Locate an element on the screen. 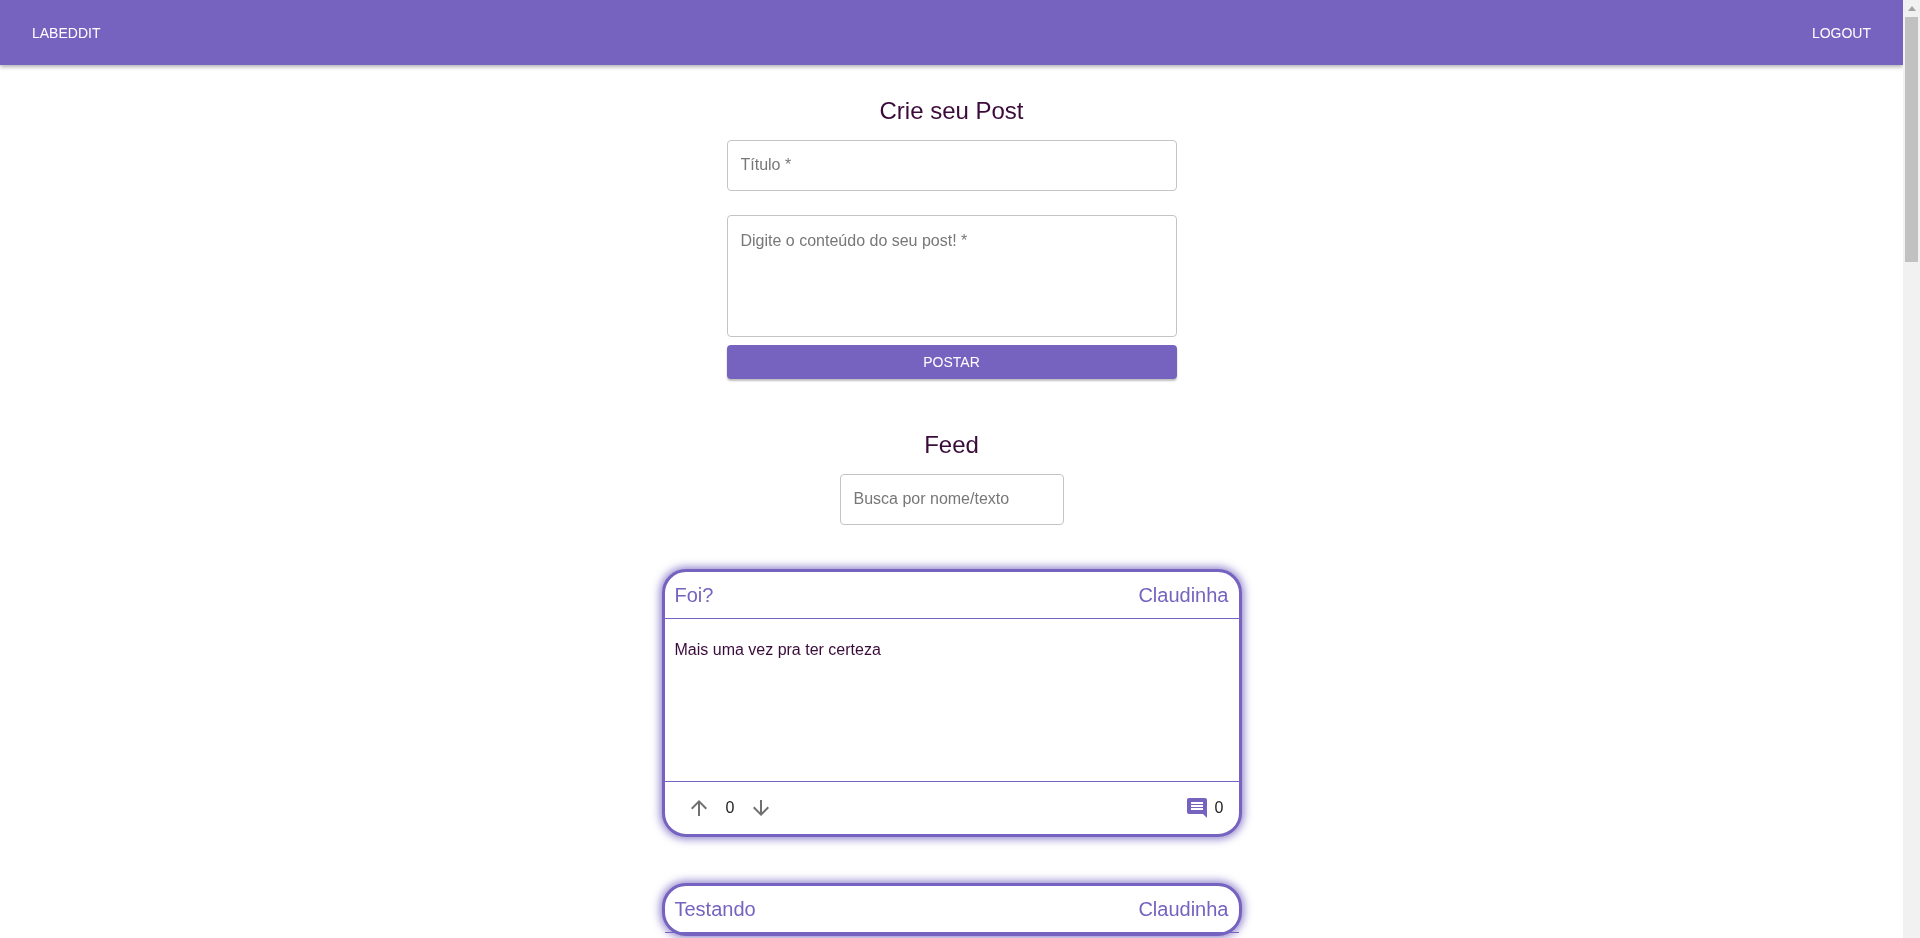 Image resolution: width=1920 pixels, height=938 pixels. scrollbar-thumb is located at coordinates (1911, 139).